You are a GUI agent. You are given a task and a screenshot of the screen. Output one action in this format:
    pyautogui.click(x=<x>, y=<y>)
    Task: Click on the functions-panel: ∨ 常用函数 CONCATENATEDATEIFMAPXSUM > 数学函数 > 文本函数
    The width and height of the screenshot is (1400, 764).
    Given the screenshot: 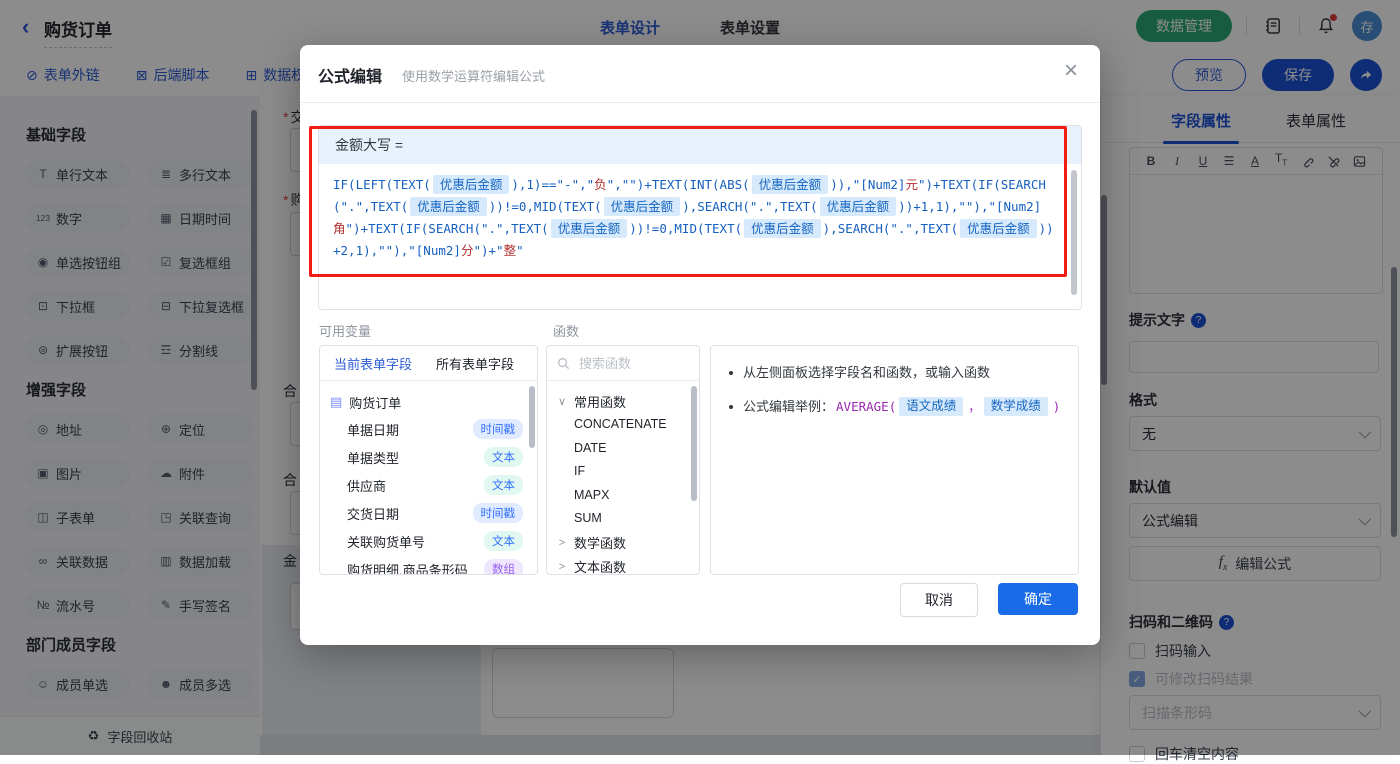 What is the action you would take?
    pyautogui.click(x=623, y=460)
    